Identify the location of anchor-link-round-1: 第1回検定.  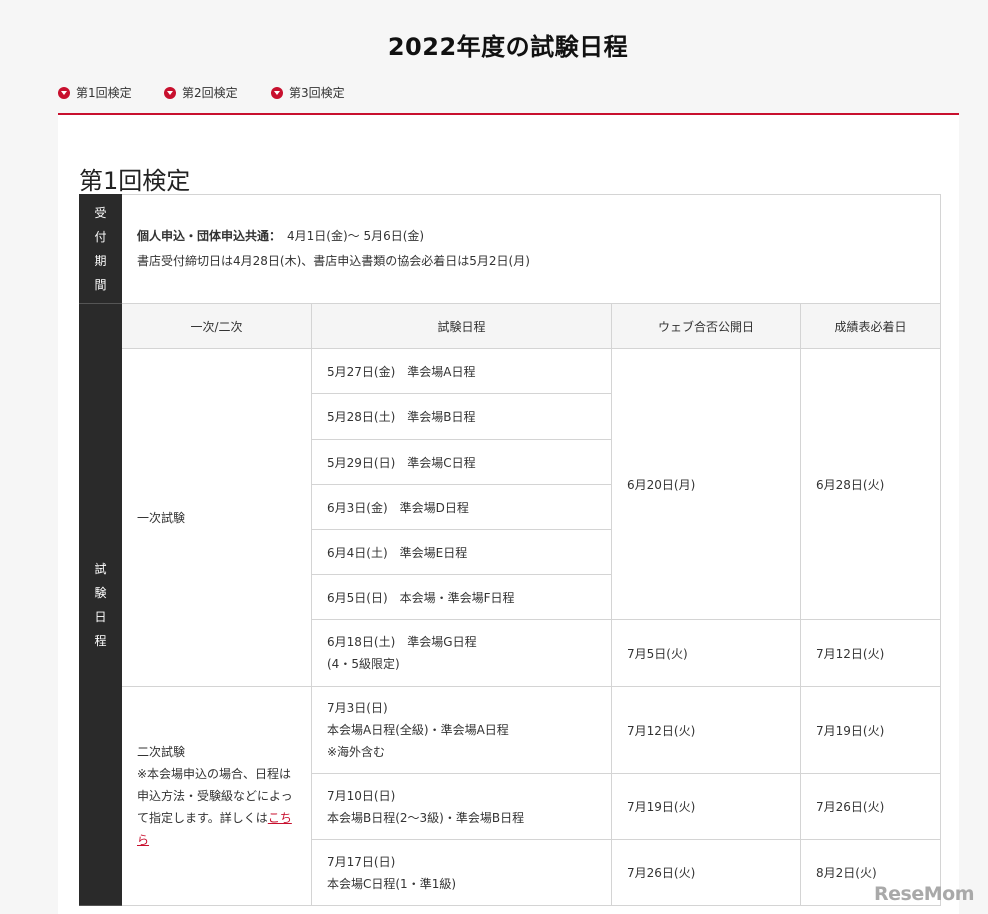
(95, 93).